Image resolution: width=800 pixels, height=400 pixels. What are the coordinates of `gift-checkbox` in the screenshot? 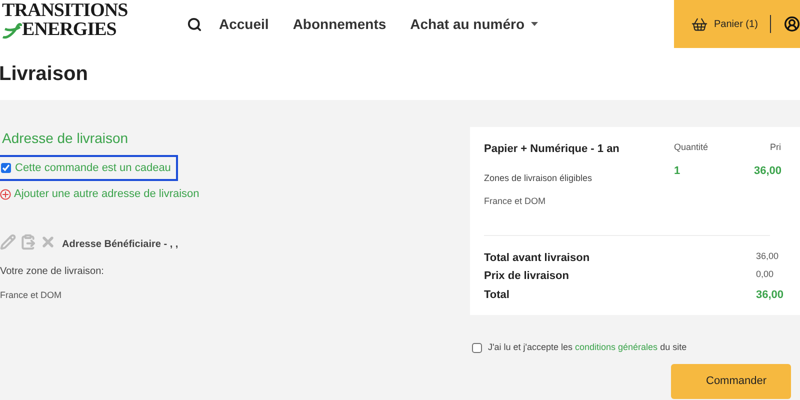 It's located at (6, 168).